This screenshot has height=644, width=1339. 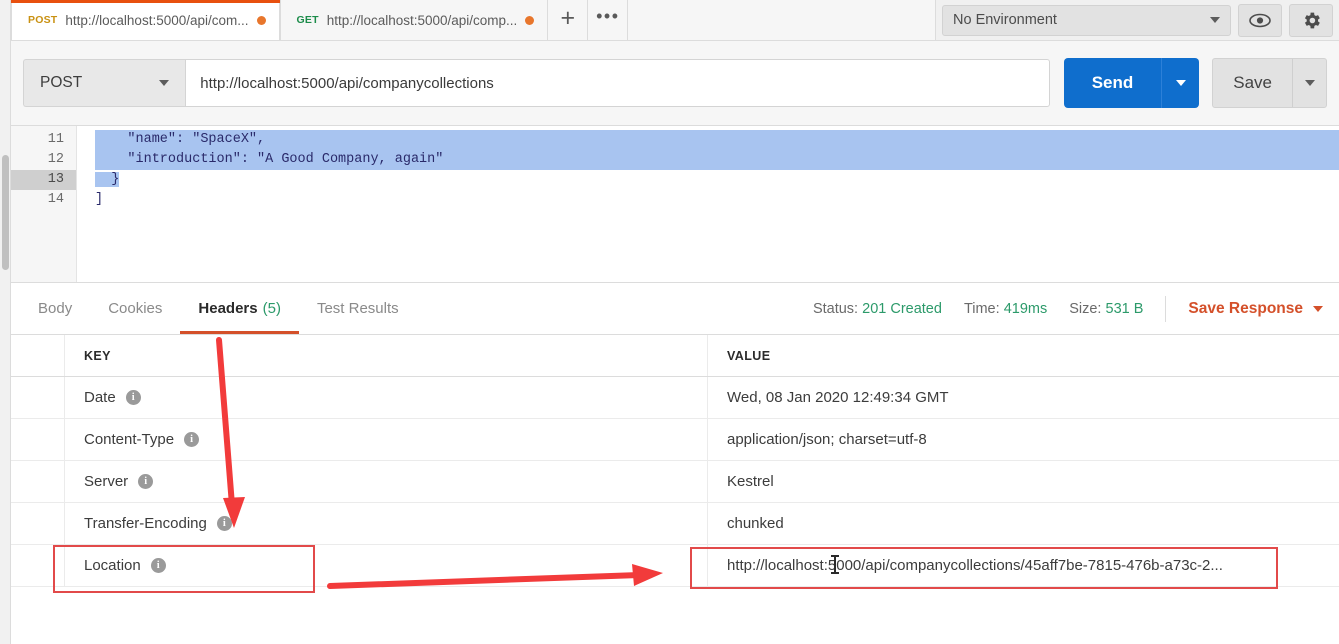 I want to click on header-key-cell: Location i, so click(x=386, y=565).